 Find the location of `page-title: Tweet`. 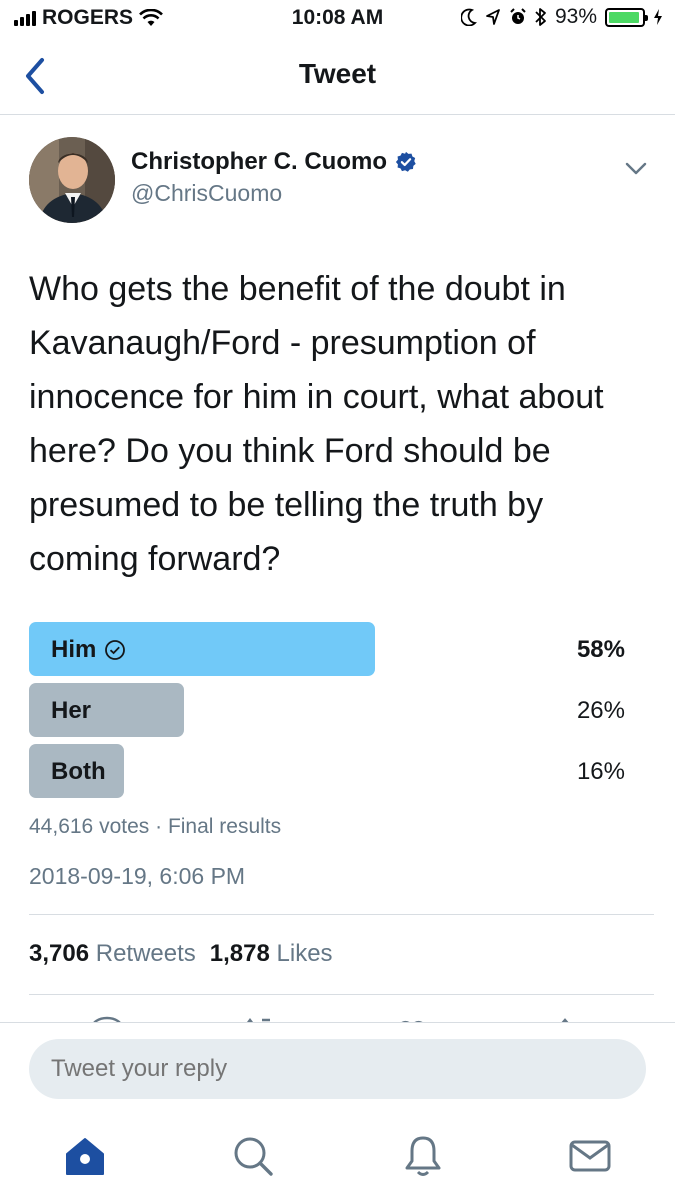

page-title: Tweet is located at coordinates (337, 73).